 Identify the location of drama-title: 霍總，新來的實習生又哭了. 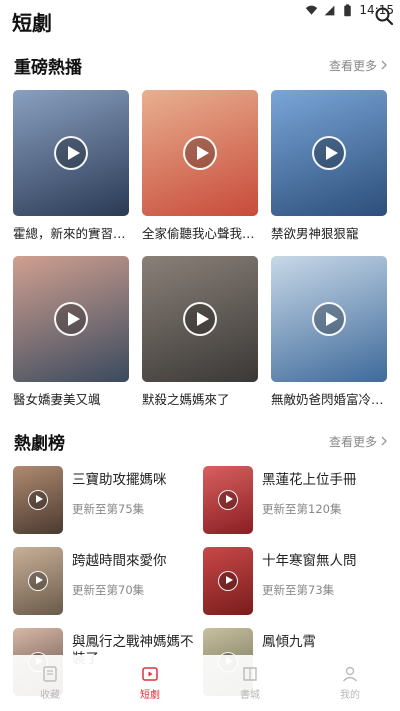
(71, 233).